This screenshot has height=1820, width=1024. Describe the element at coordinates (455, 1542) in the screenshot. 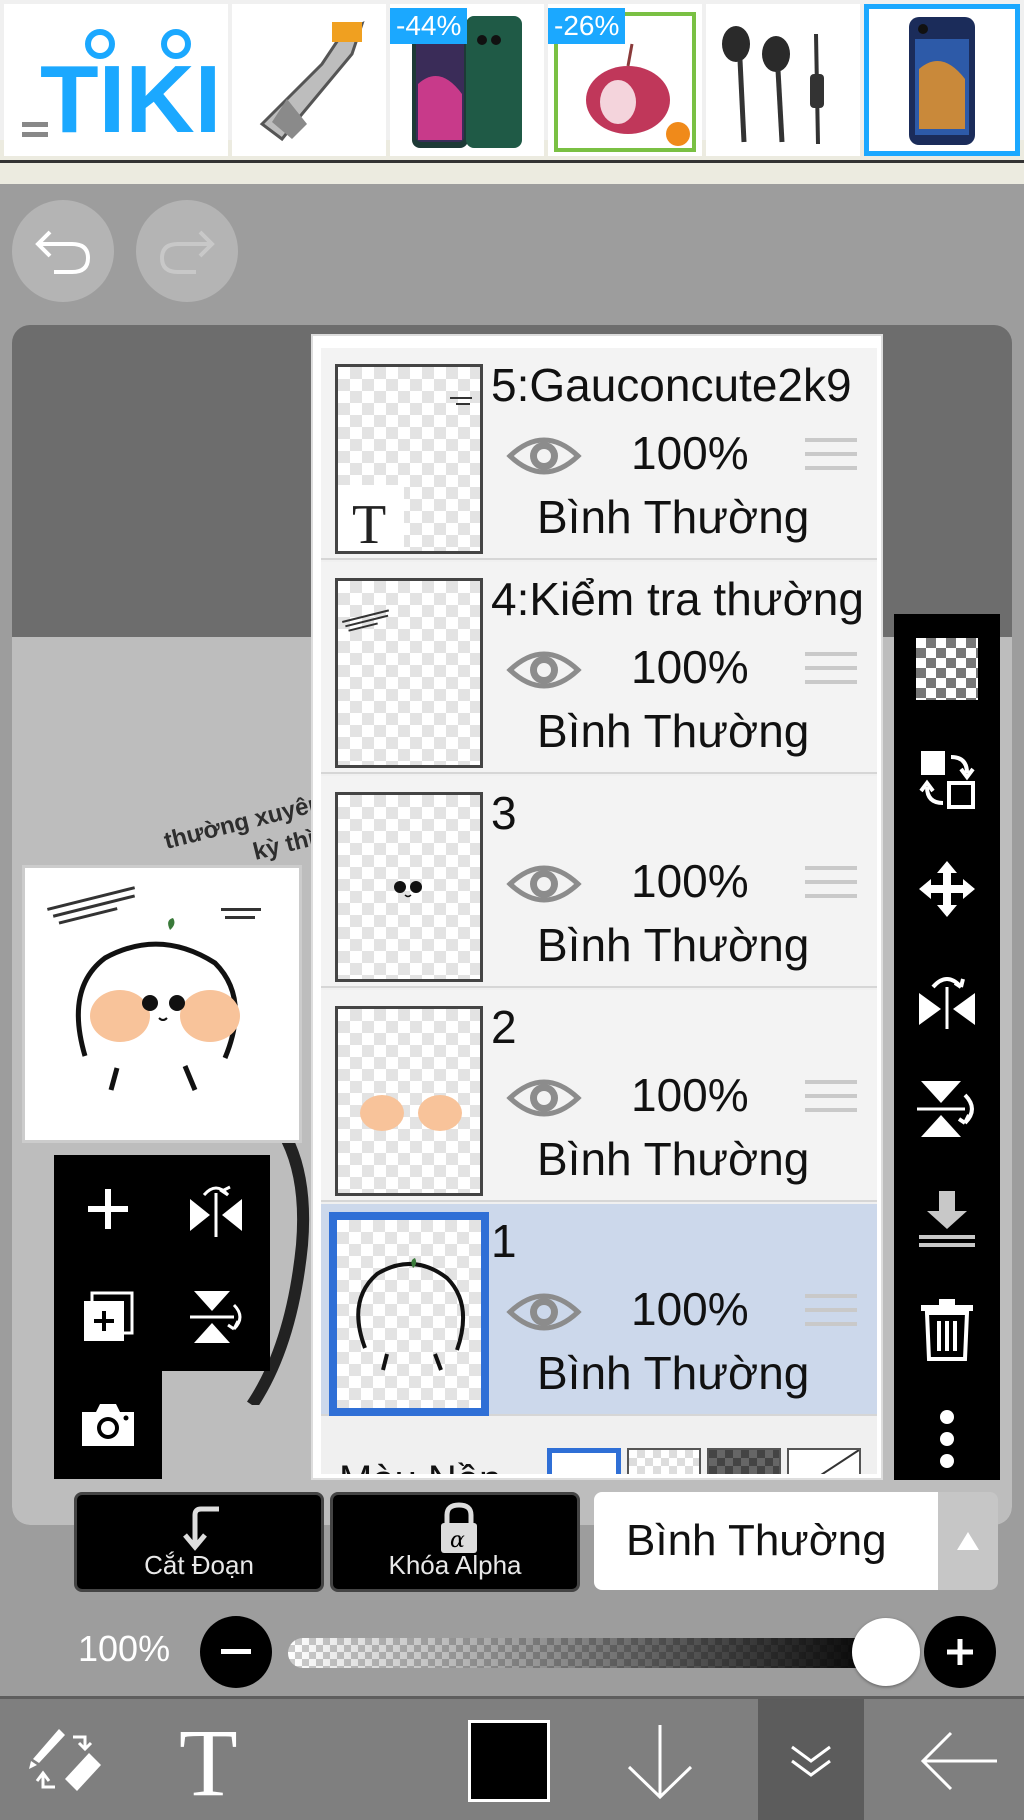

I see `alpha-lock-button: α Khóa Alpha` at that location.